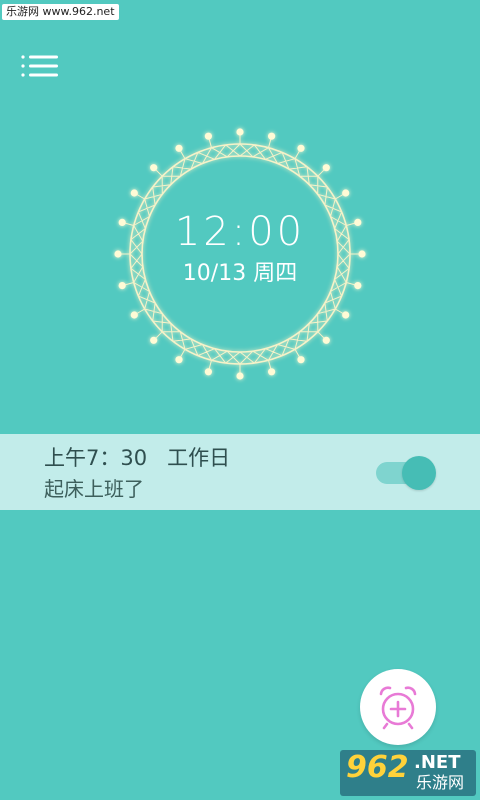  I want to click on add-alarm-button, so click(398, 707).